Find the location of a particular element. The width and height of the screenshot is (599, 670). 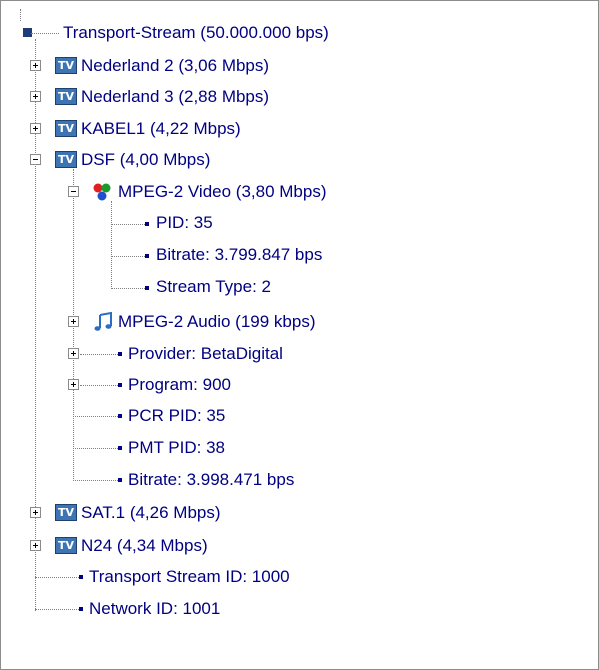

tree-item-label: MPEG-2 Video (3,80 Mbps) is located at coordinates (222, 191).